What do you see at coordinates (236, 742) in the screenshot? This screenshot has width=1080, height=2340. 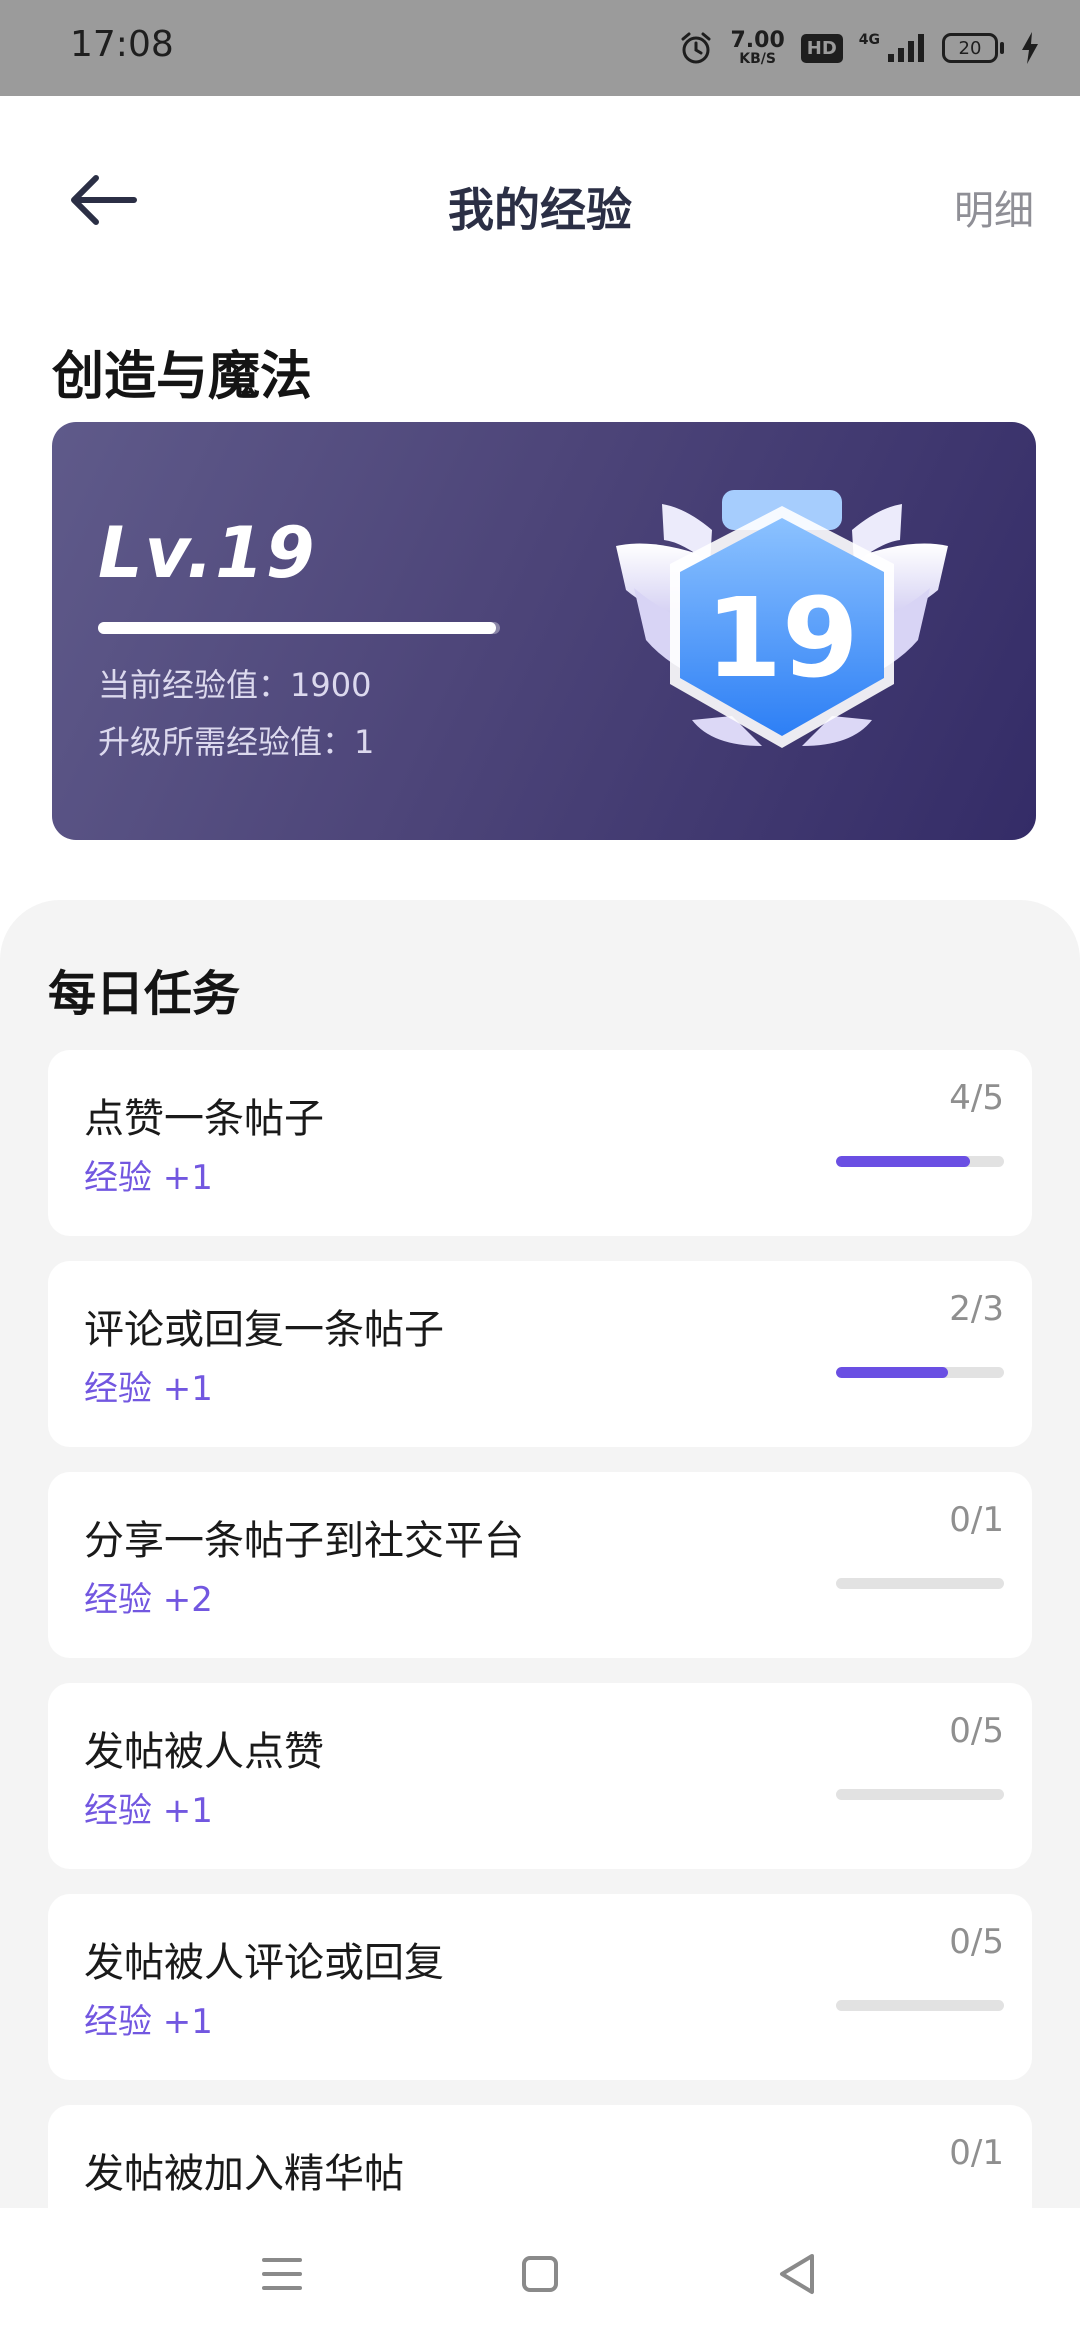 I see `needed-exp: 升级所需经验值：1` at bounding box center [236, 742].